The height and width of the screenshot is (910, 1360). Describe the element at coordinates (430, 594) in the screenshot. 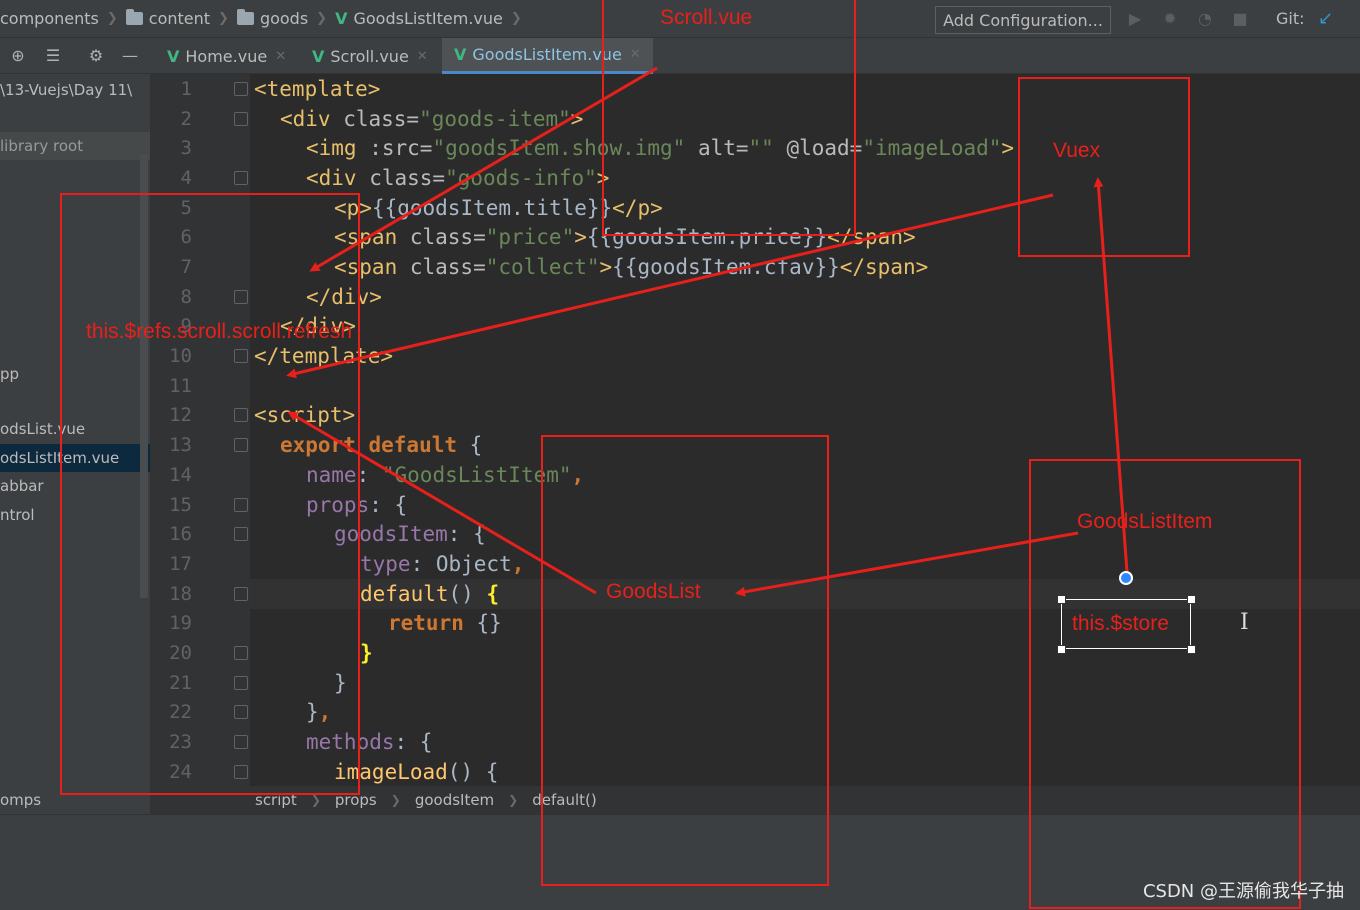

I see `code-line: default() {` at that location.